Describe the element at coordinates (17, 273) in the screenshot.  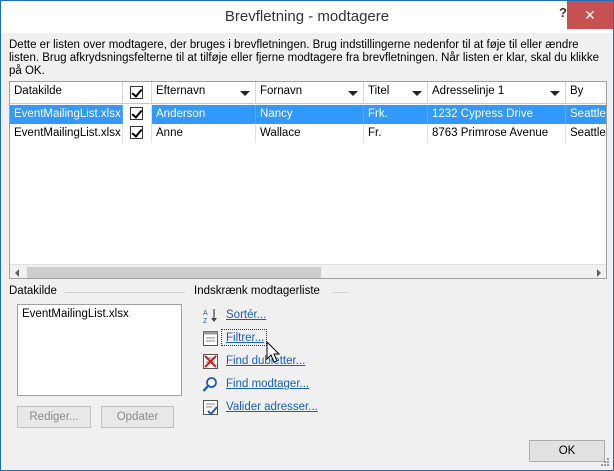
I see `scroll-left-icon` at that location.